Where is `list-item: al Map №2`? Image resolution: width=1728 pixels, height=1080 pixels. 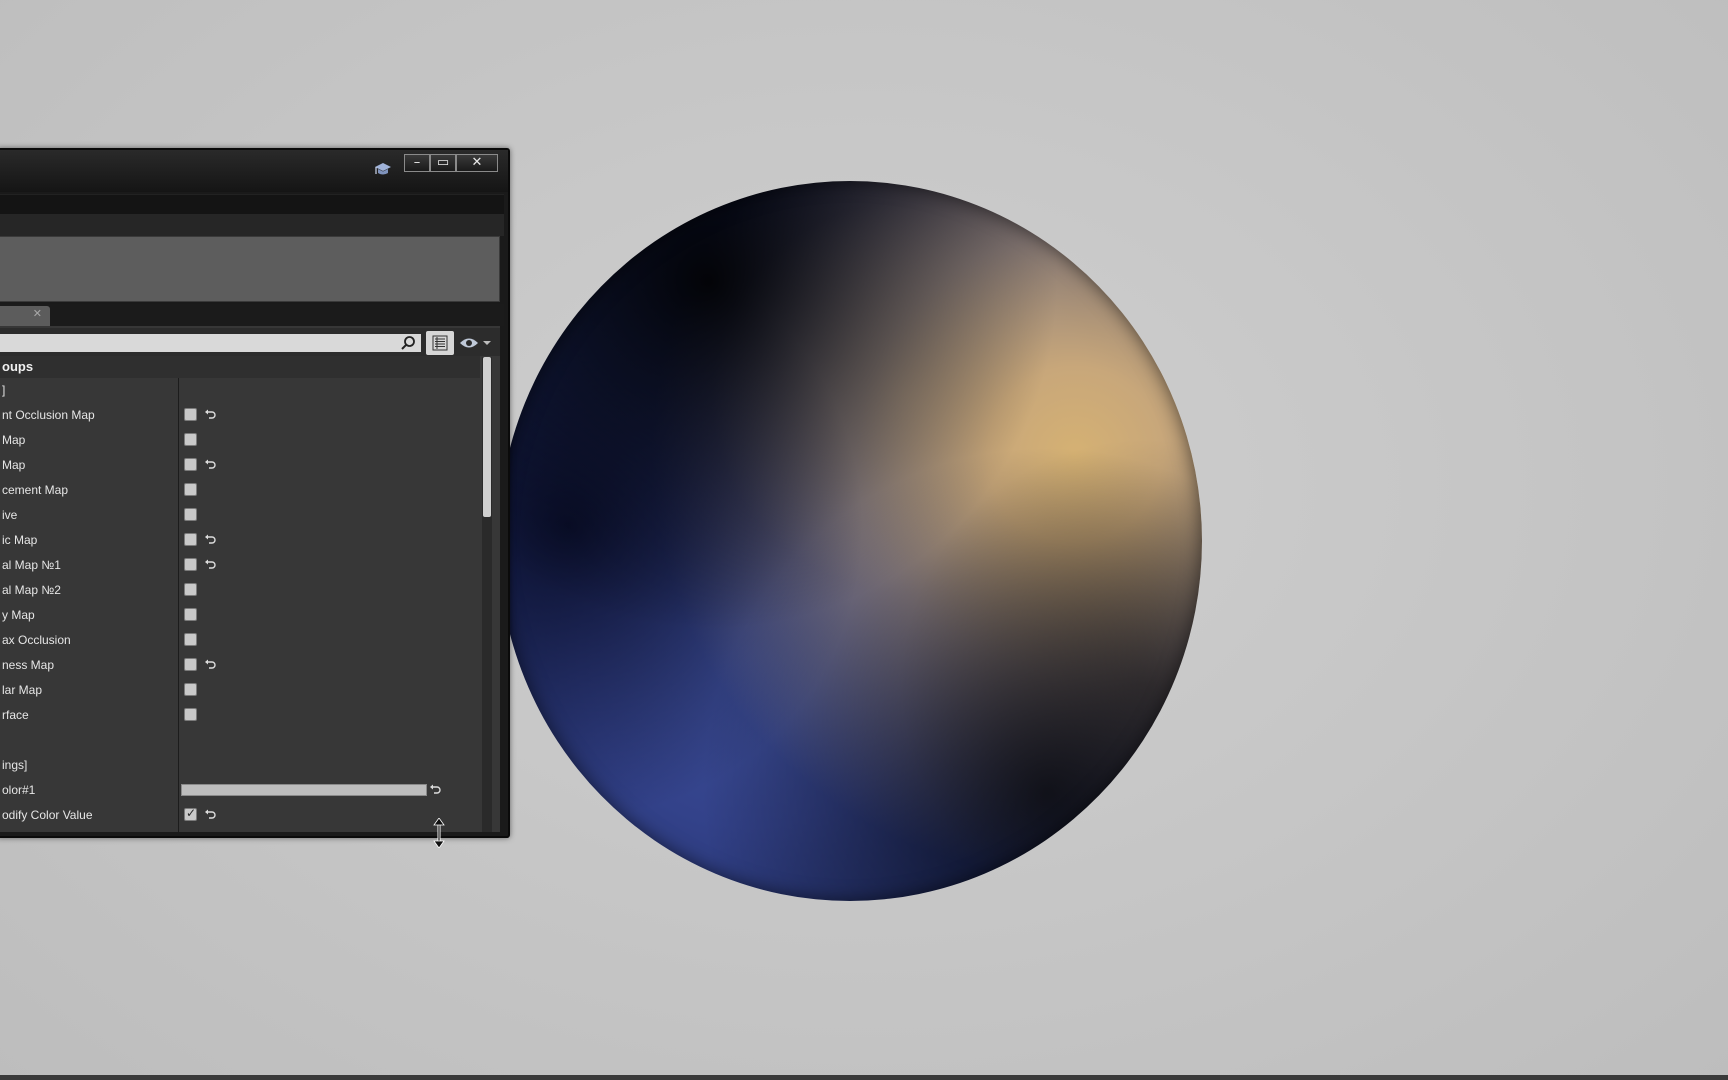
list-item: al Map №2 is located at coordinates (240, 590).